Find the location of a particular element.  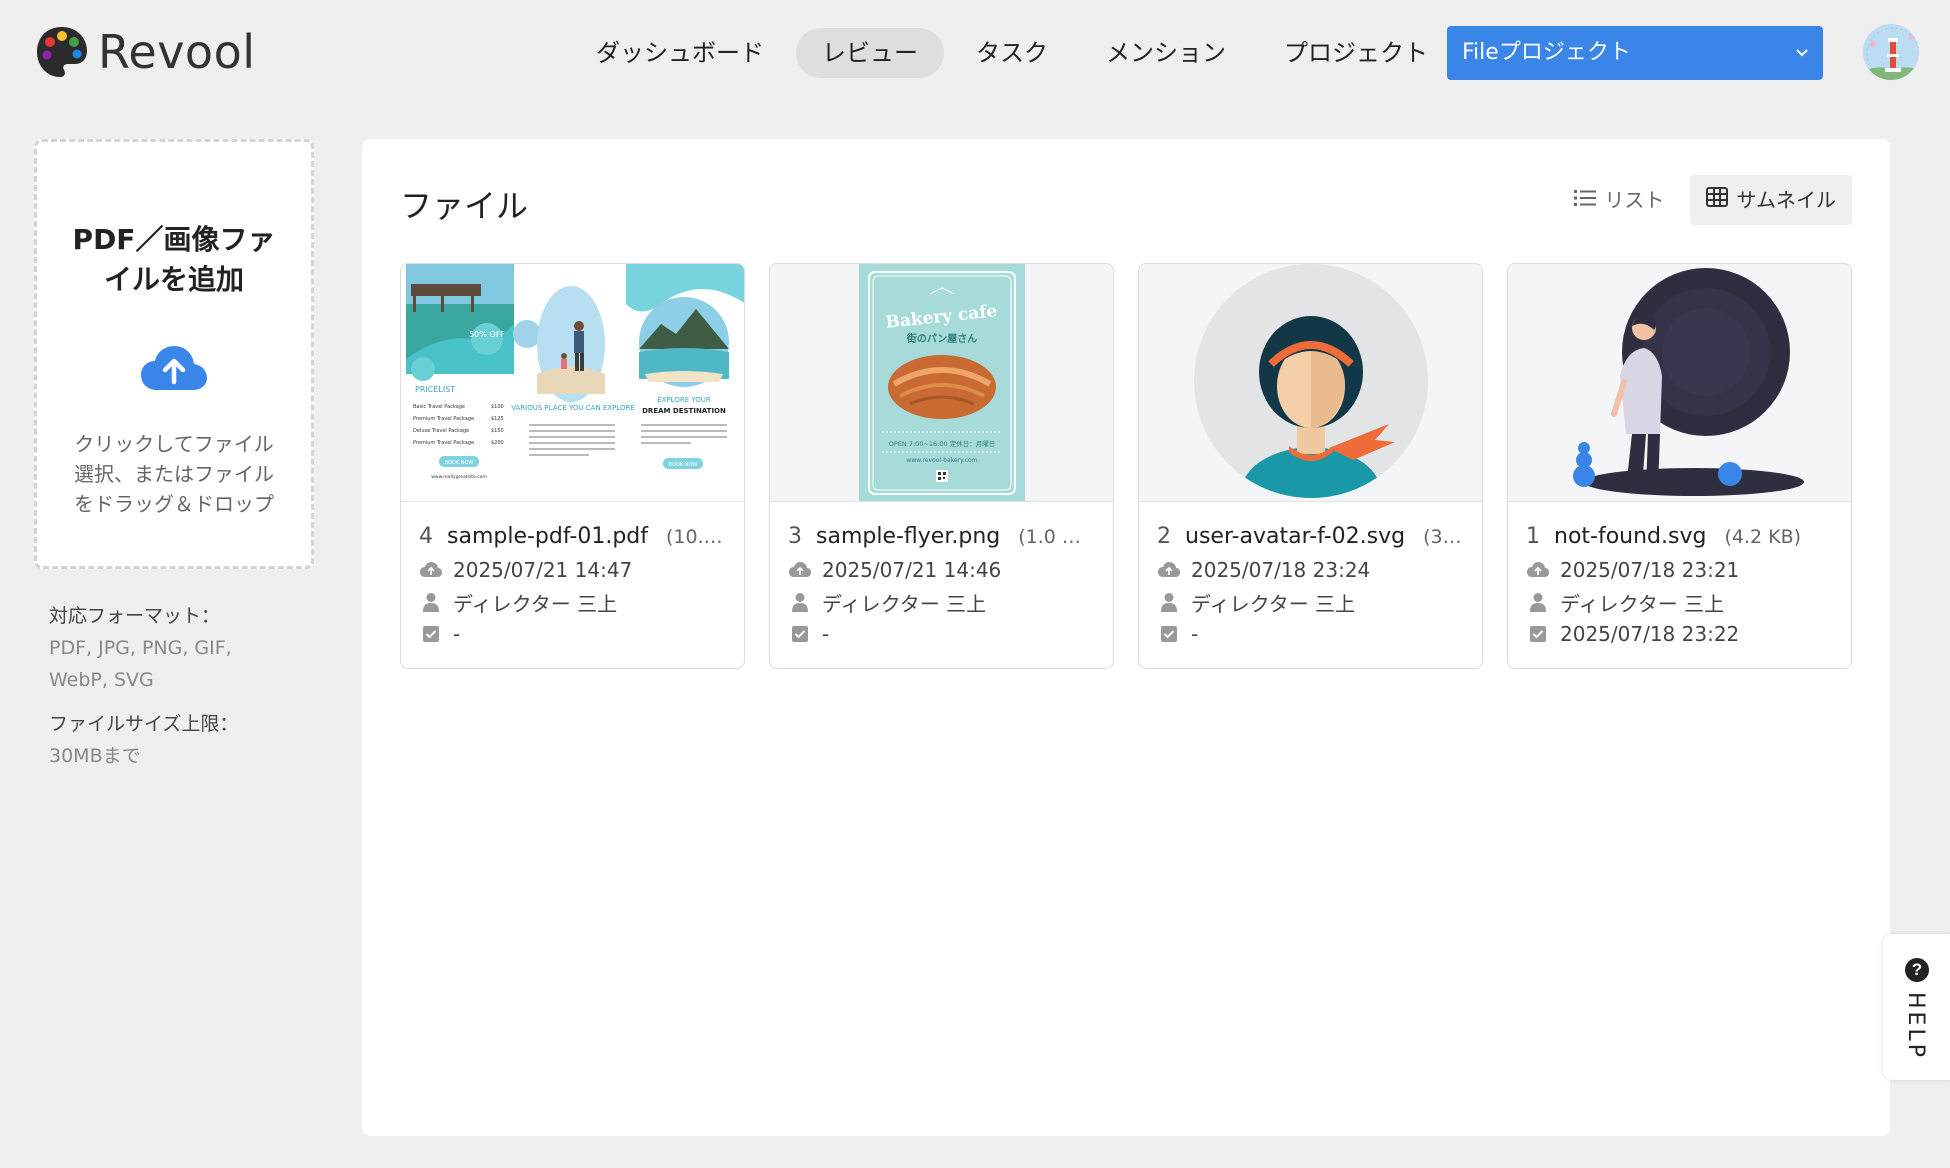

thumbnail-view-button: サムネイル is located at coordinates (1771, 200).